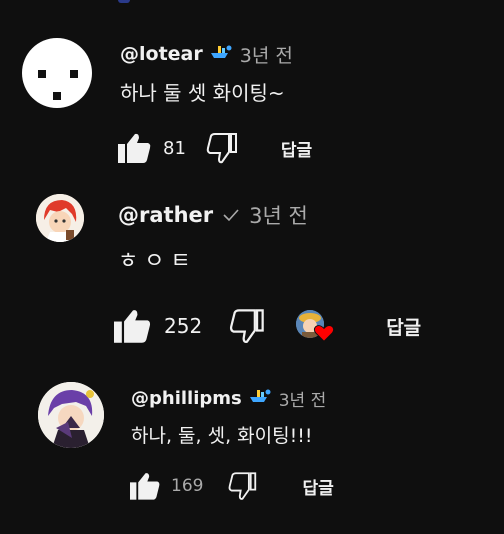  What do you see at coordinates (231, 215) in the screenshot?
I see `checkmark-icon` at bounding box center [231, 215].